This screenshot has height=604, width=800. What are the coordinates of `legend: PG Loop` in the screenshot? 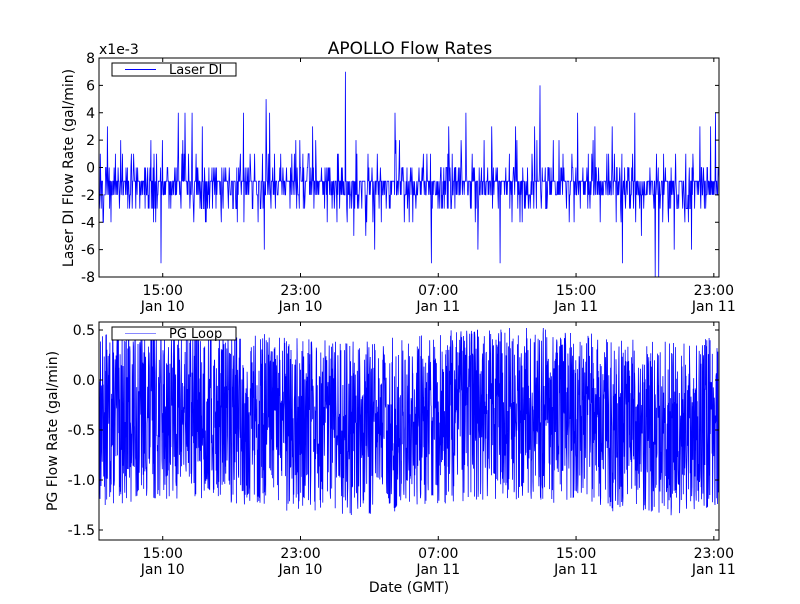 It's located at (174, 334).